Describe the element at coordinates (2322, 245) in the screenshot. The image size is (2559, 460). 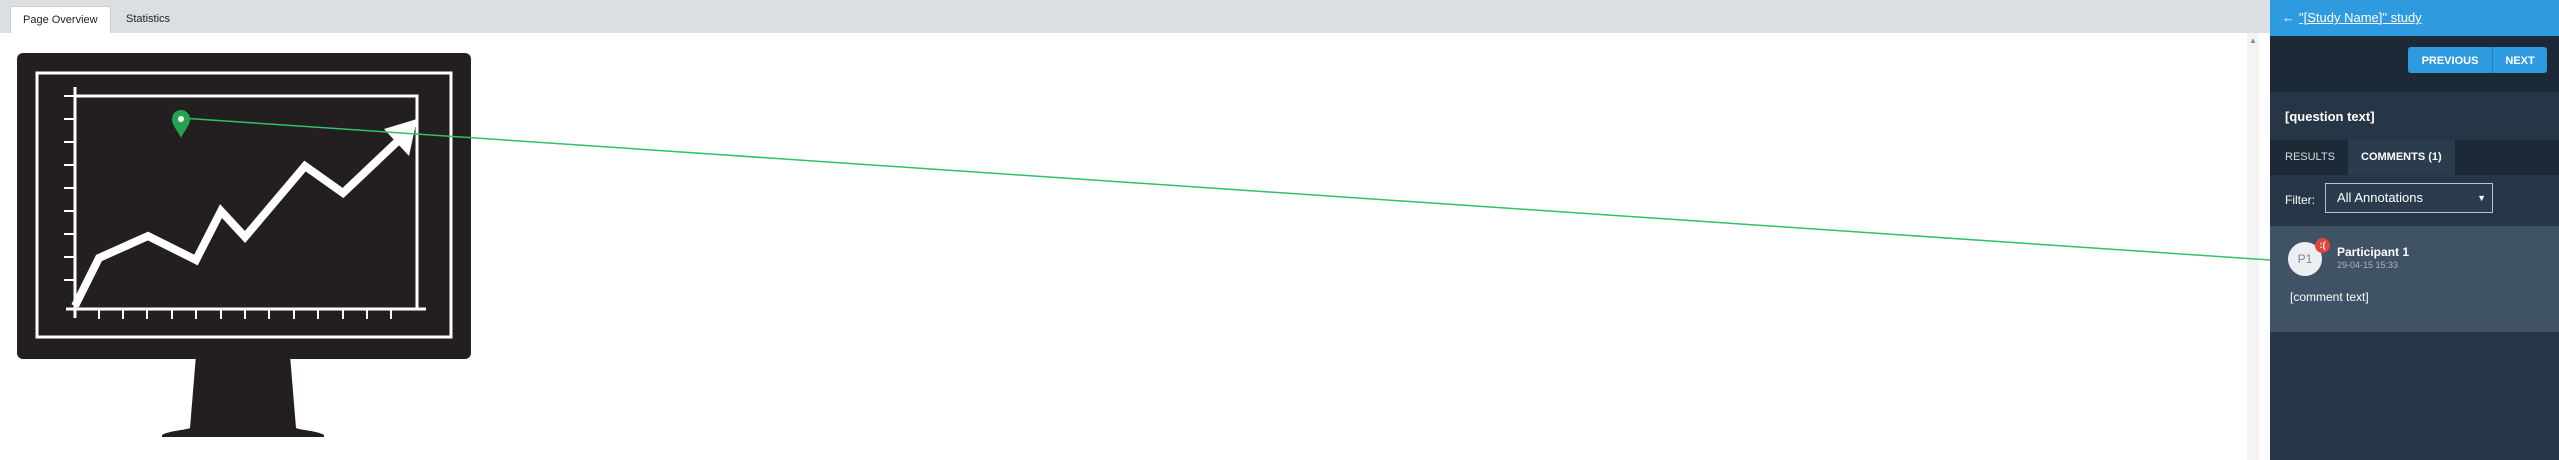
I see `sad-face-icon: :(` at that location.